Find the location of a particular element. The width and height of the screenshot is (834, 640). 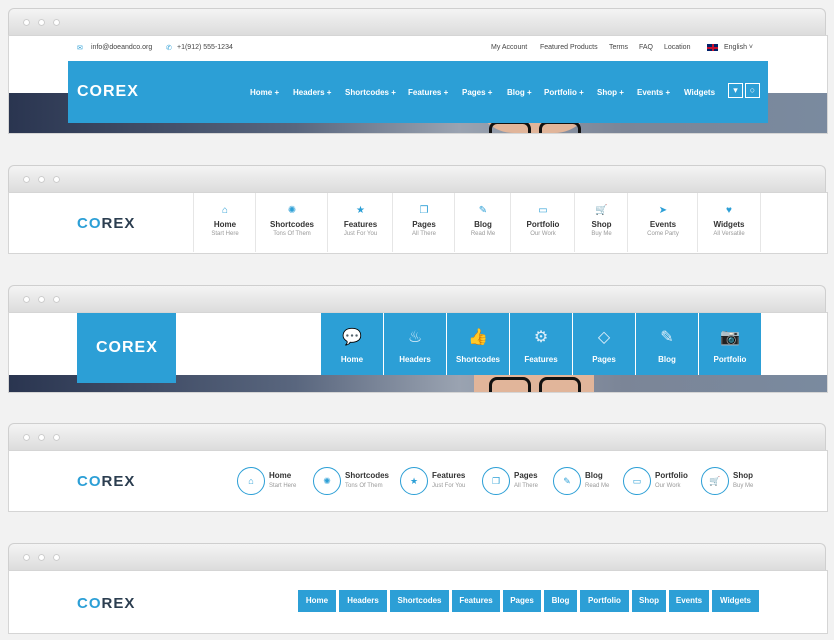

email-text: info@doeandco.org is located at coordinates (121, 47).